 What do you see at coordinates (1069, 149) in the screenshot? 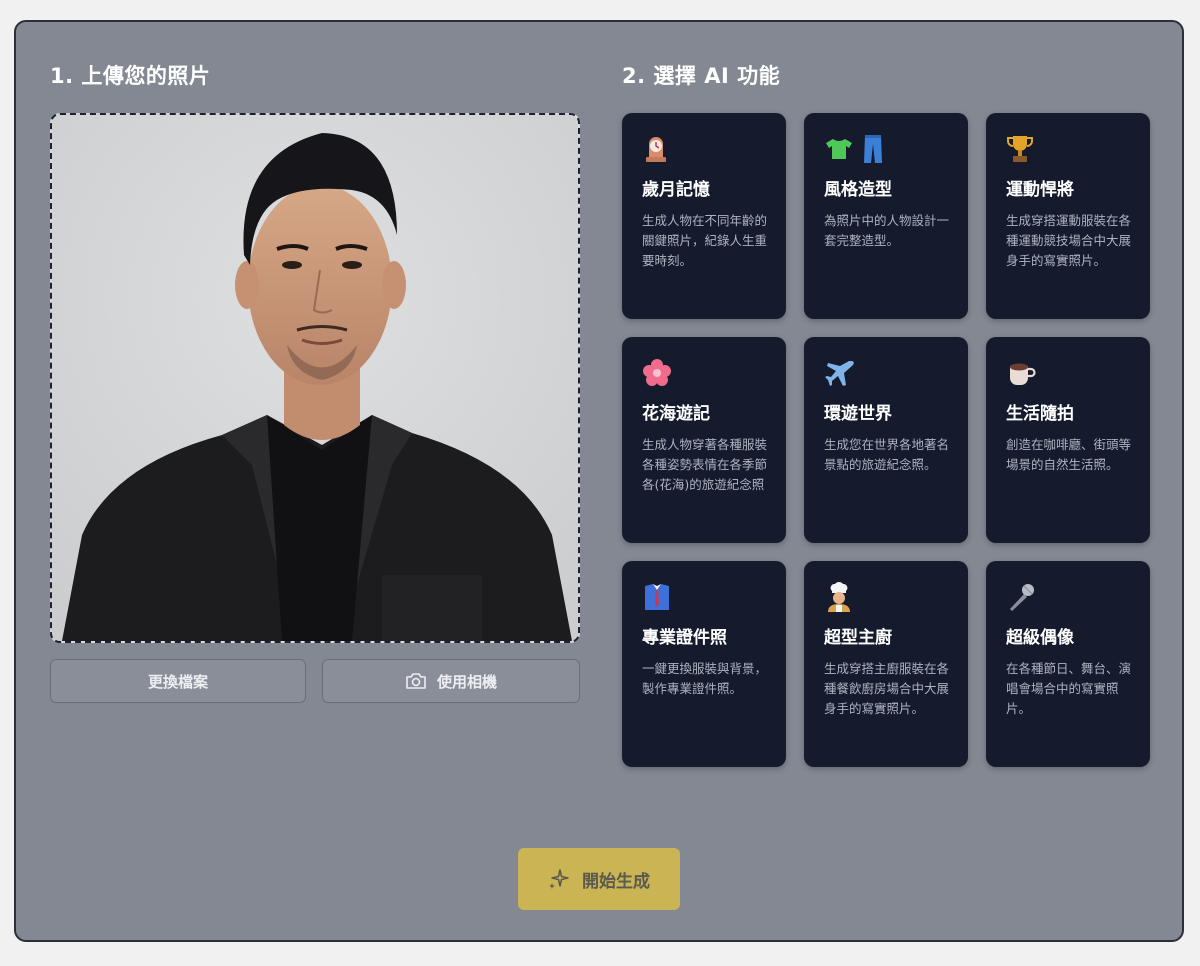
I see `trophy-icon` at bounding box center [1069, 149].